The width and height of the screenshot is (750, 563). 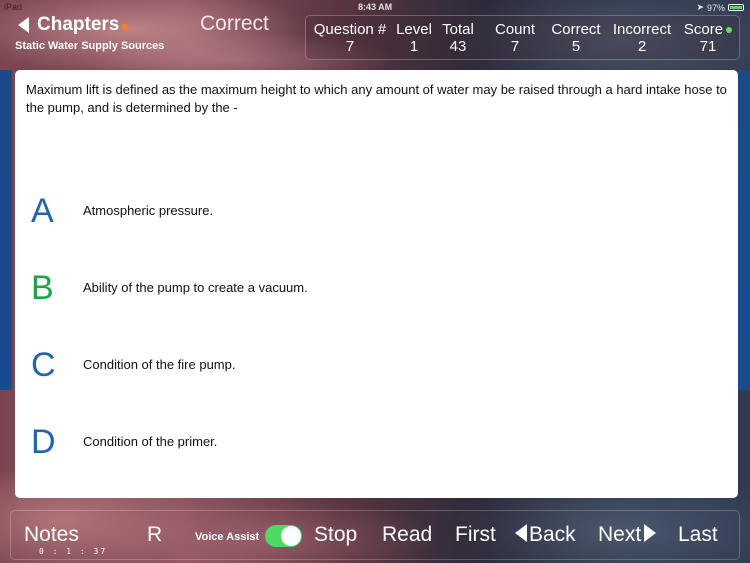 What do you see at coordinates (458, 29) in the screenshot?
I see `stat-label: Total` at bounding box center [458, 29].